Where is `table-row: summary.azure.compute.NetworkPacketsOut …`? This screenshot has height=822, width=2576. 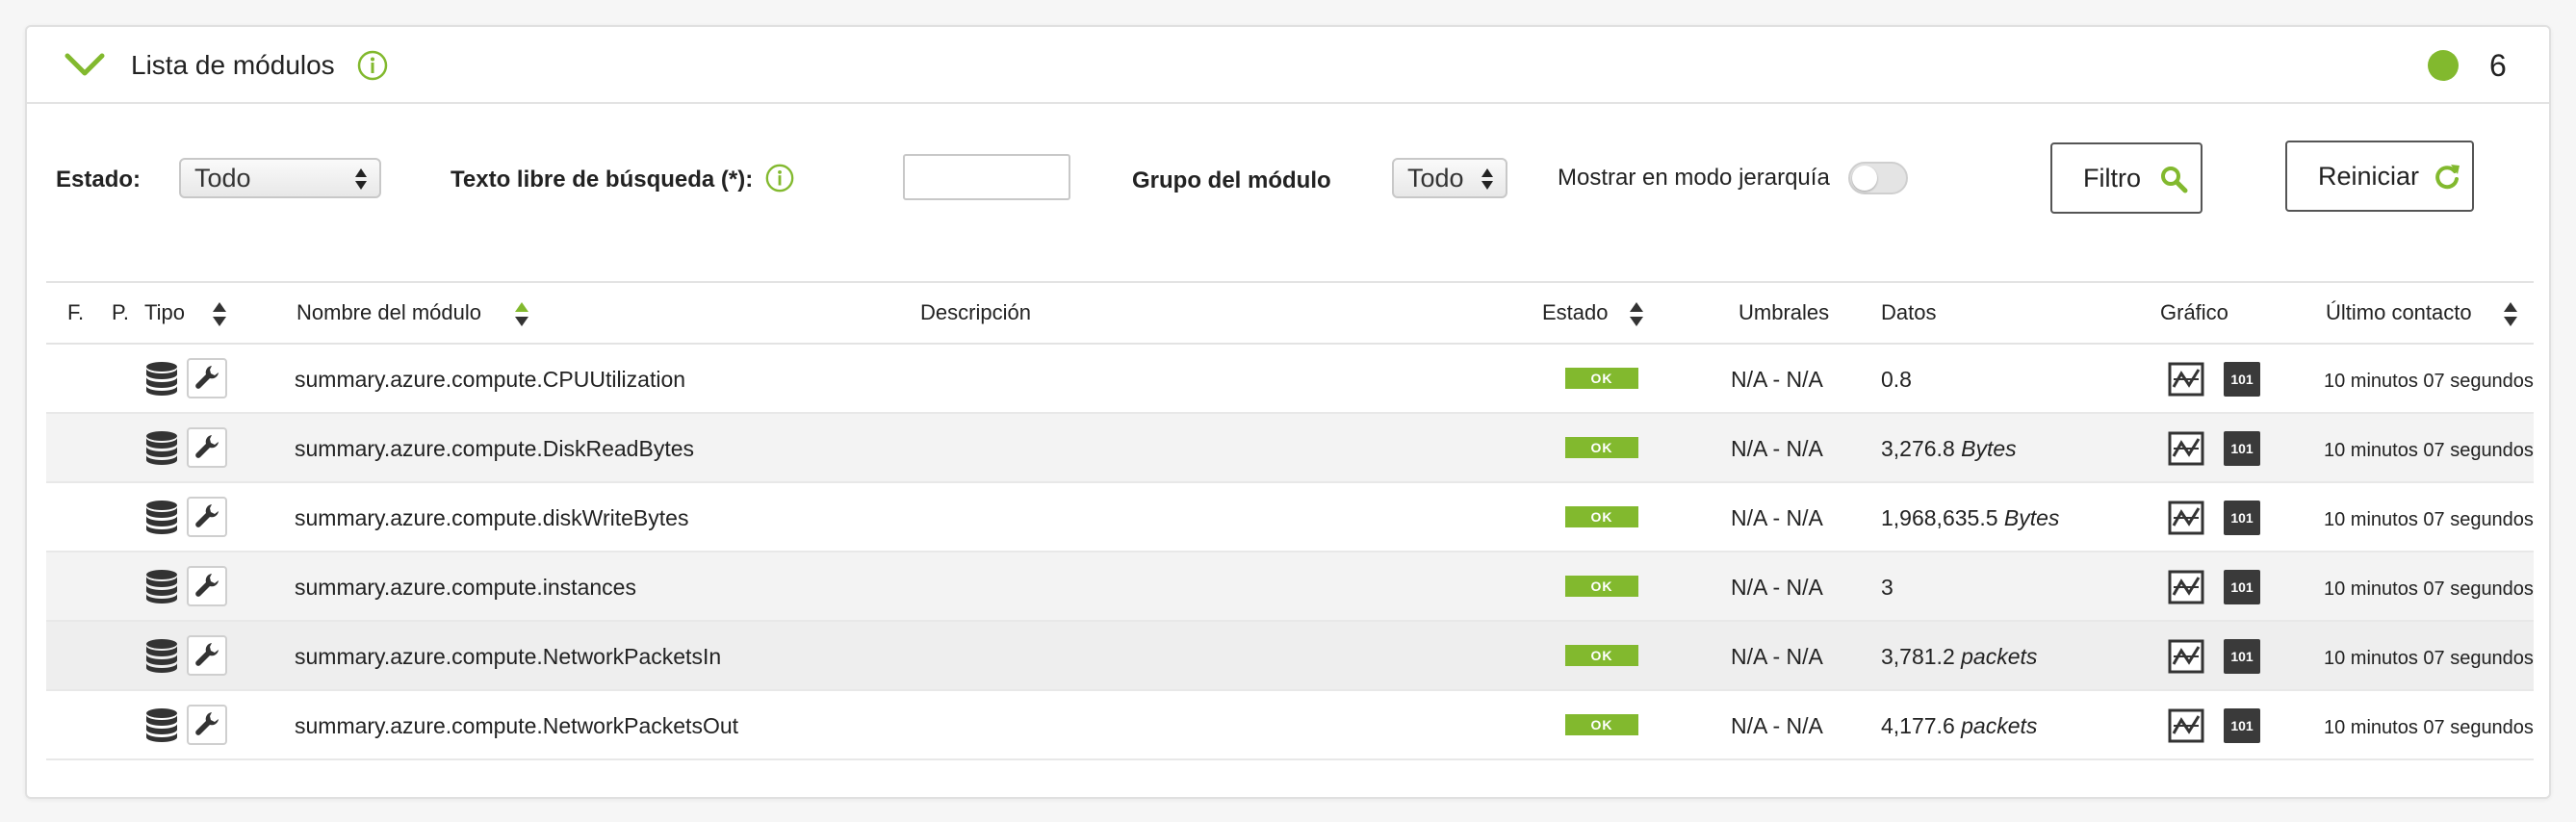 table-row: summary.azure.compute.NetworkPacketsOut … is located at coordinates (1290, 725).